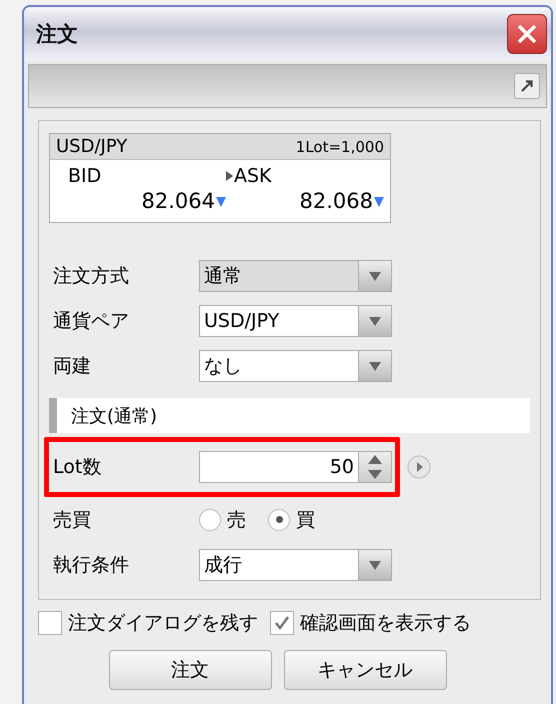  I want to click on dropdown: 成行, so click(295, 564).